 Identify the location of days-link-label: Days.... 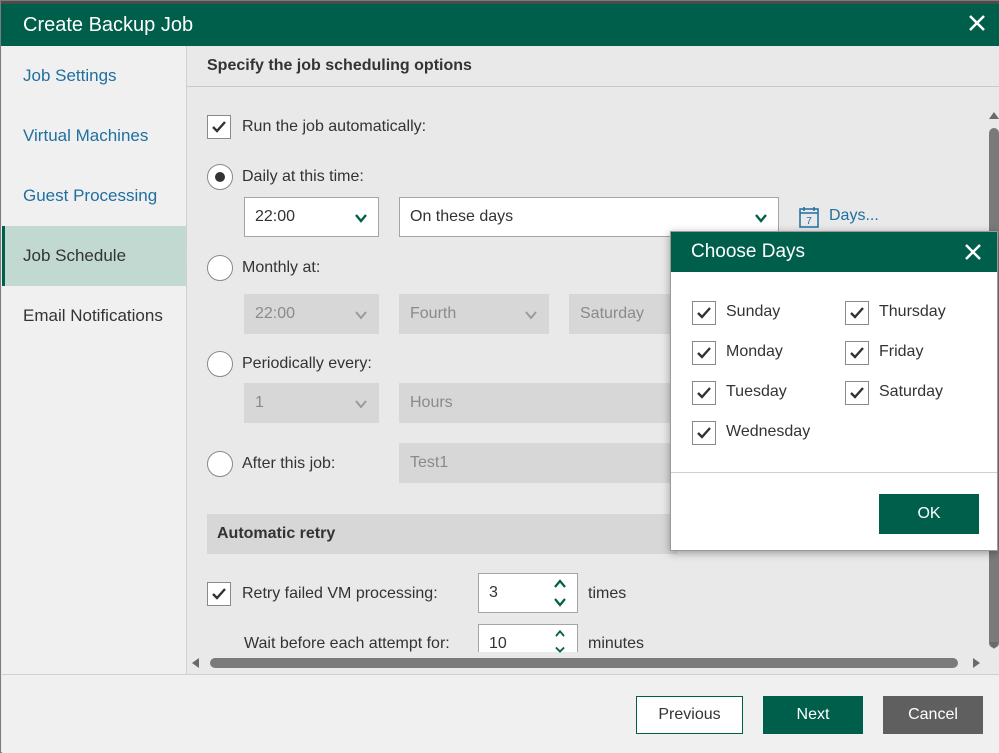
(854, 215).